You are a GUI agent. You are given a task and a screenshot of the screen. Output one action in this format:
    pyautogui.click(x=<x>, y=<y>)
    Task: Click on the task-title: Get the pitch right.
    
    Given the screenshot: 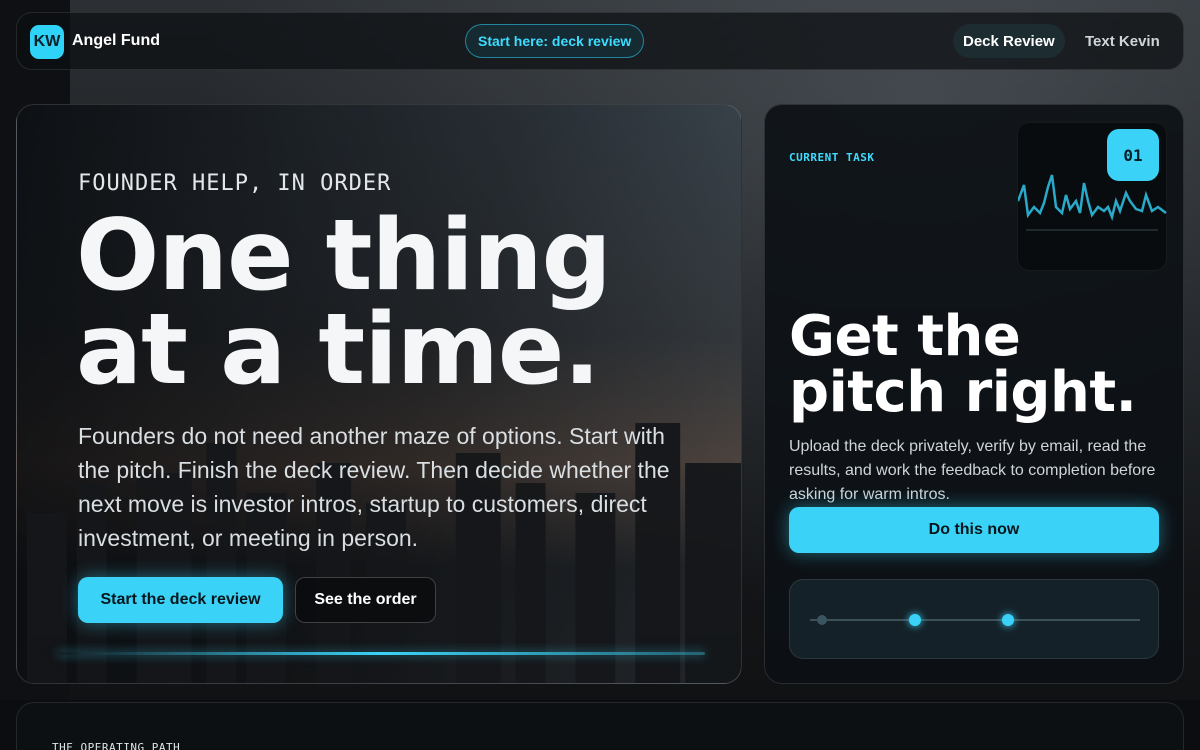 What is the action you would take?
    pyautogui.click(x=974, y=365)
    